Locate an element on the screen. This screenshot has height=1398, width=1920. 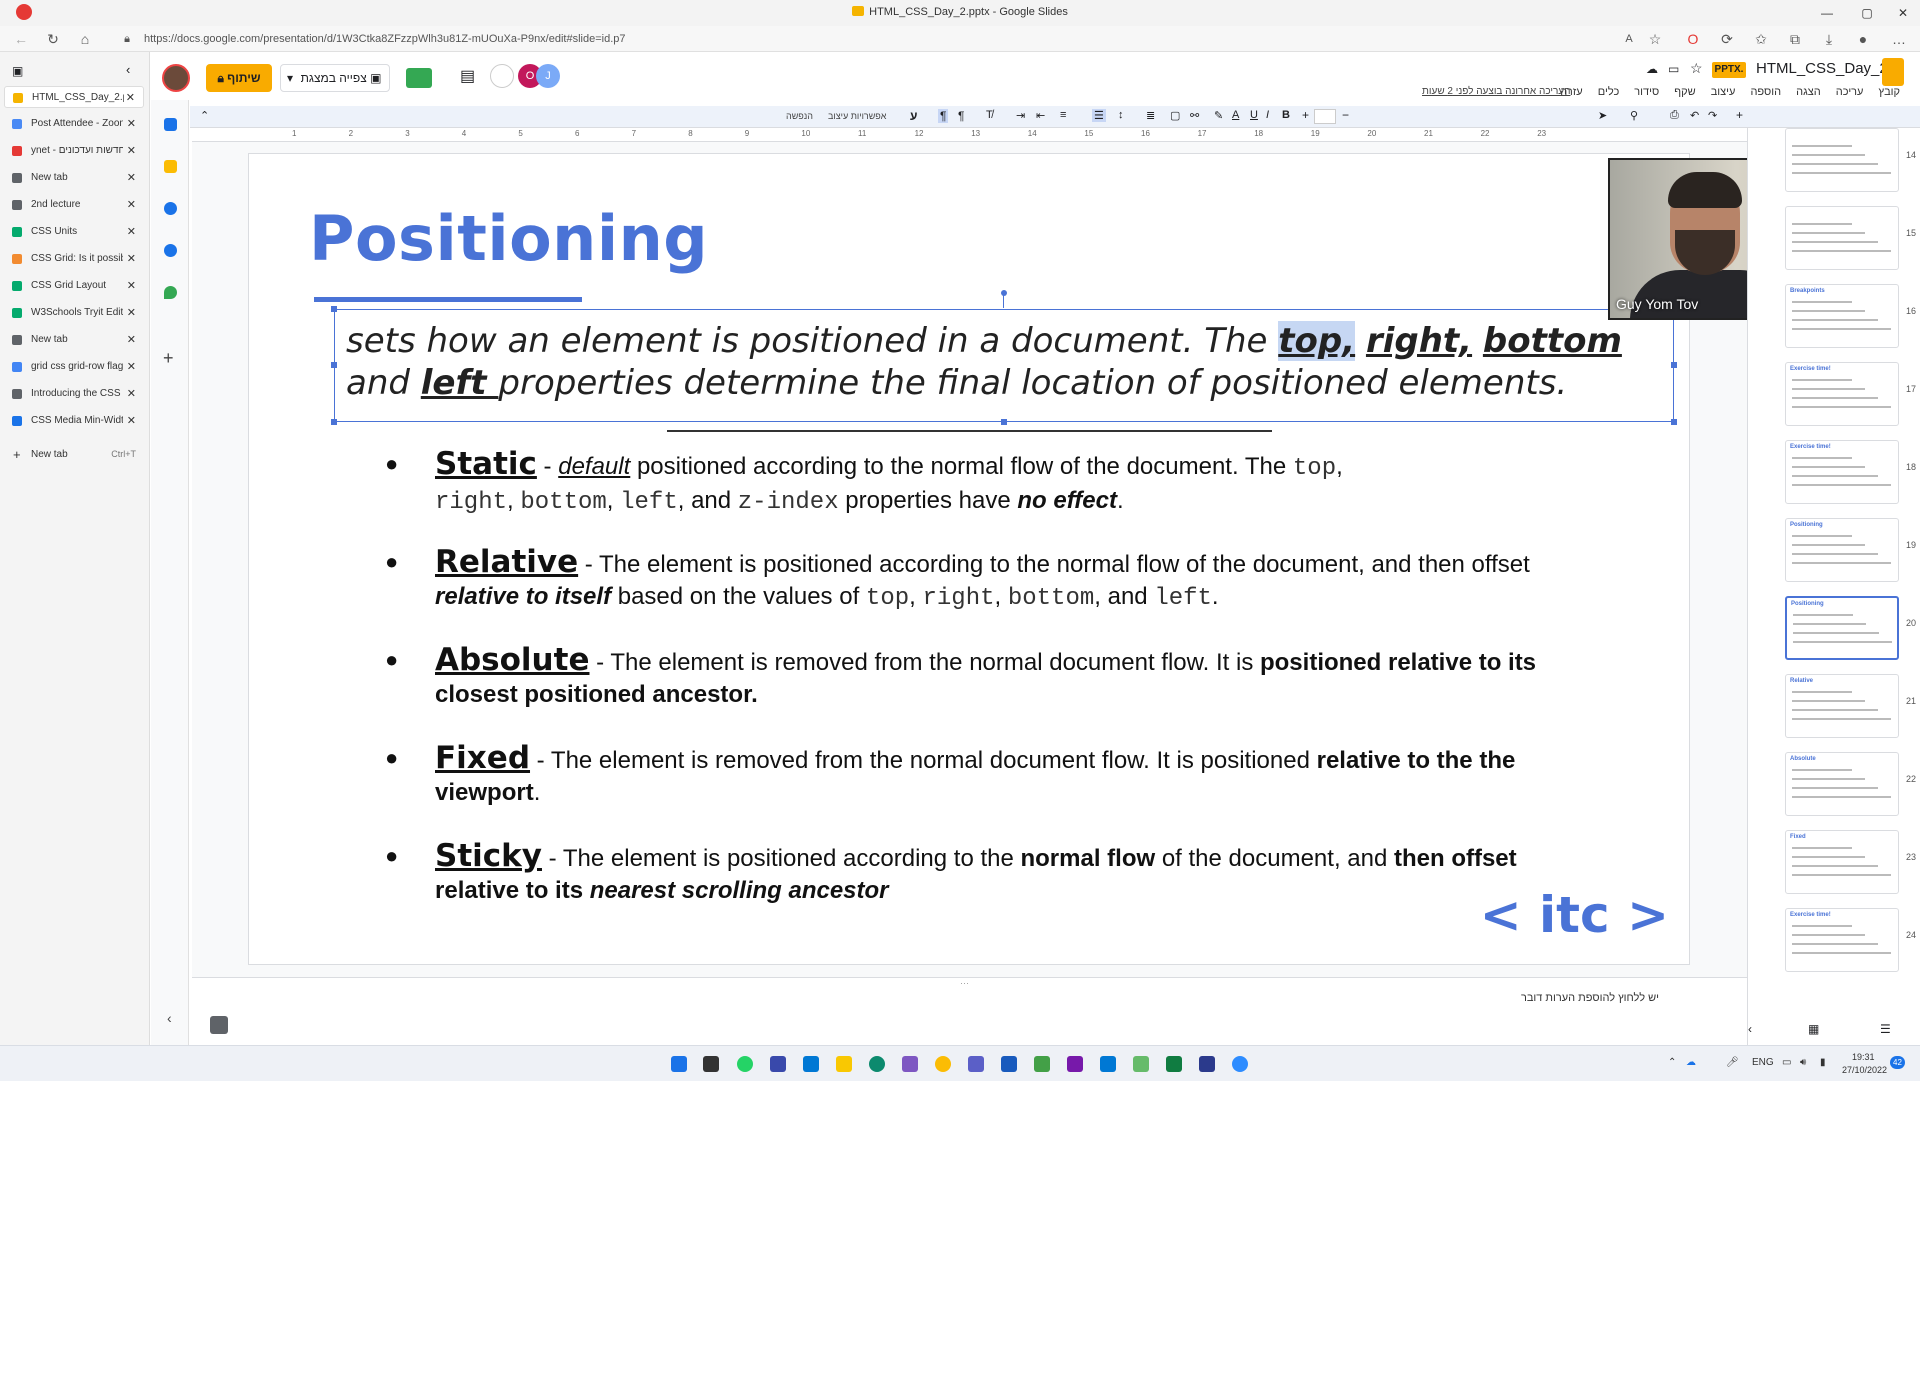
share-button: 🔒︎ שיתוף is located at coordinates (239, 78).